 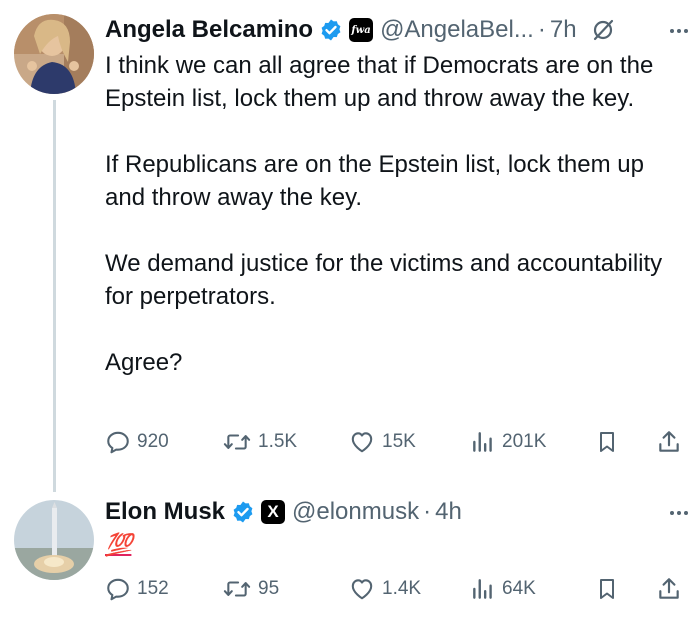 I want to click on tweet-body: 💯, so click(x=397, y=545).